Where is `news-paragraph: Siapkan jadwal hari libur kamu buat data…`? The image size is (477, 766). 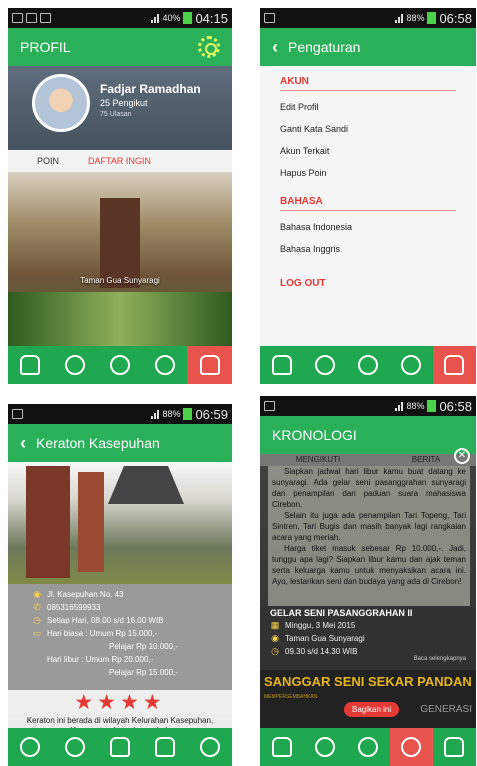
news-paragraph: Siapkan jadwal hari libur kamu buat data… is located at coordinates (369, 488).